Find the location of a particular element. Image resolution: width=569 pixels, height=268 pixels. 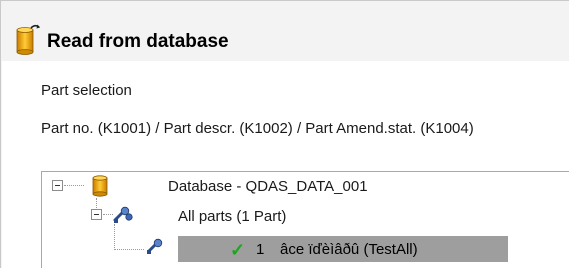

tree-node-database: Database - QDAS_DATA_001 is located at coordinates (268, 186).